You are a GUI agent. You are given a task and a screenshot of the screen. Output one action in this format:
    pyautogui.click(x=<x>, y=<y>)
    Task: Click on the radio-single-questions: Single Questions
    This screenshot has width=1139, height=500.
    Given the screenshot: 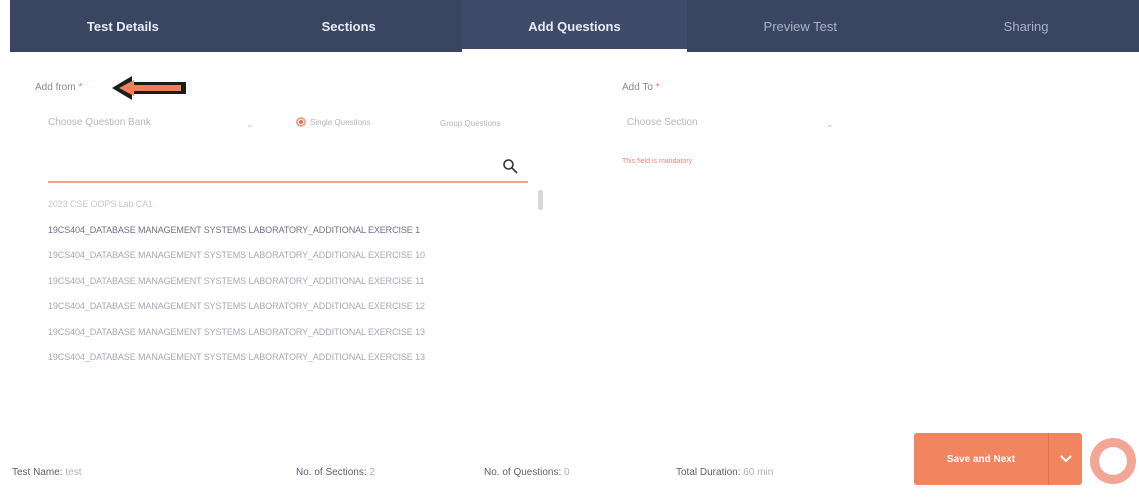 What is the action you would take?
    pyautogui.click(x=333, y=122)
    